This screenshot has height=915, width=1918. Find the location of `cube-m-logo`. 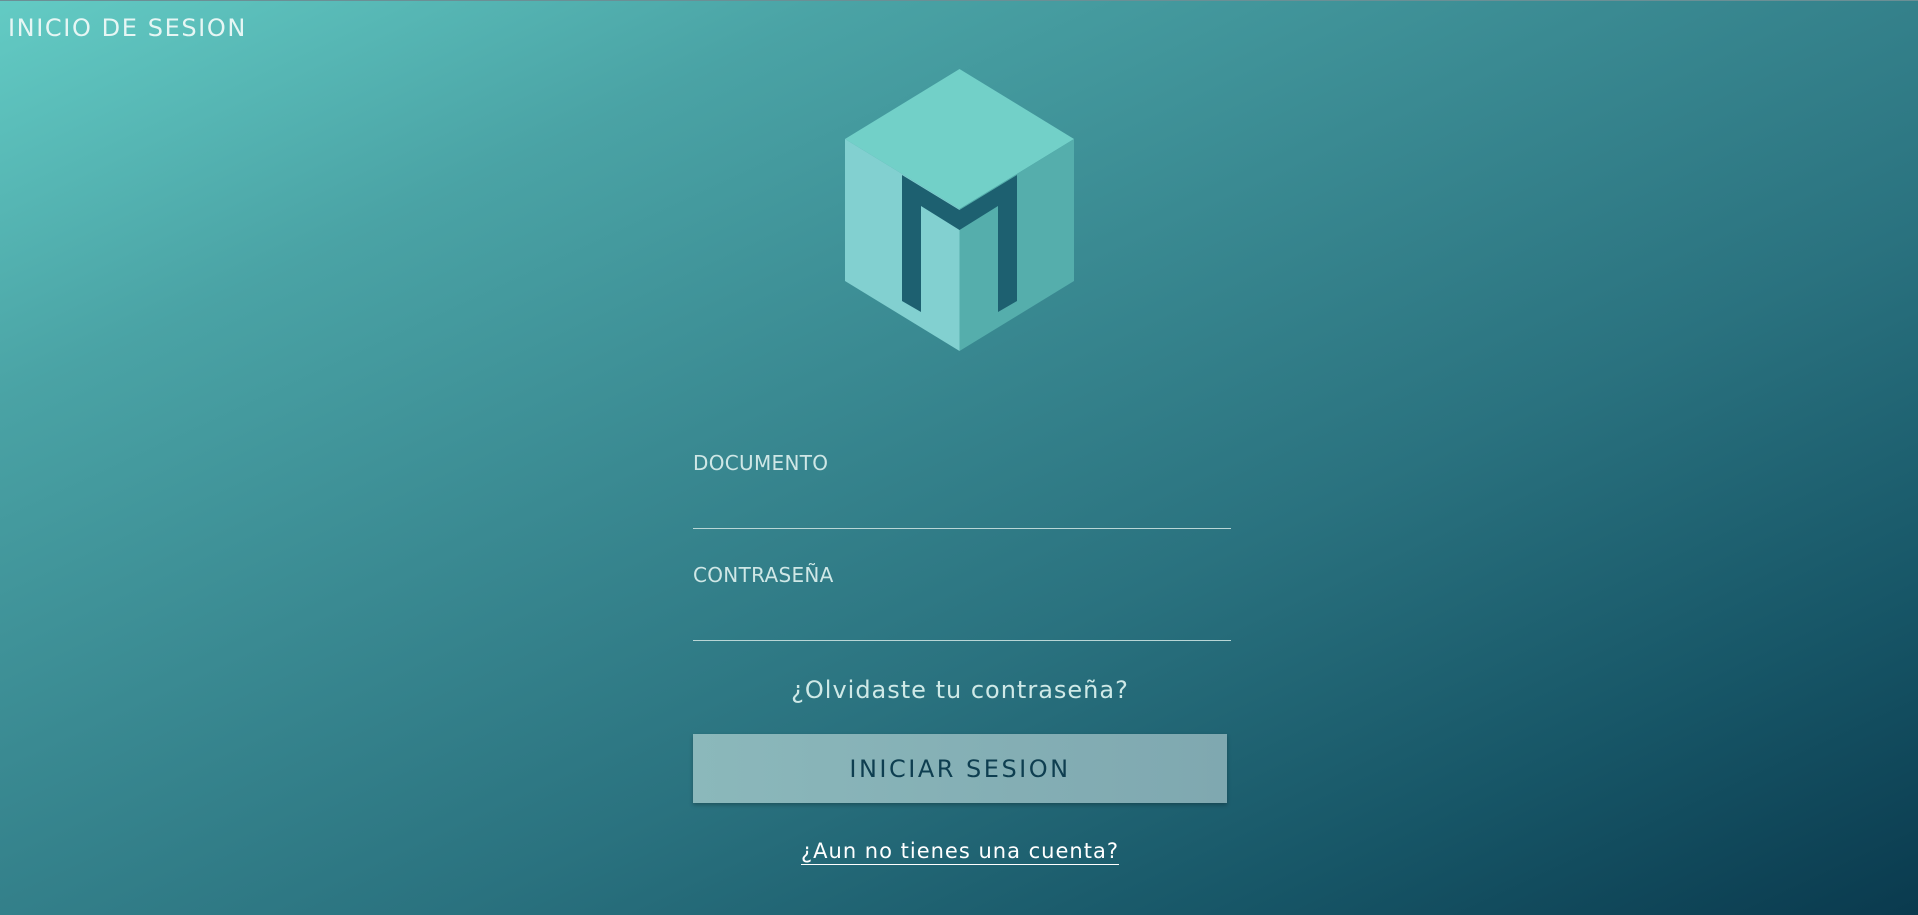

cube-m-logo is located at coordinates (959, 210).